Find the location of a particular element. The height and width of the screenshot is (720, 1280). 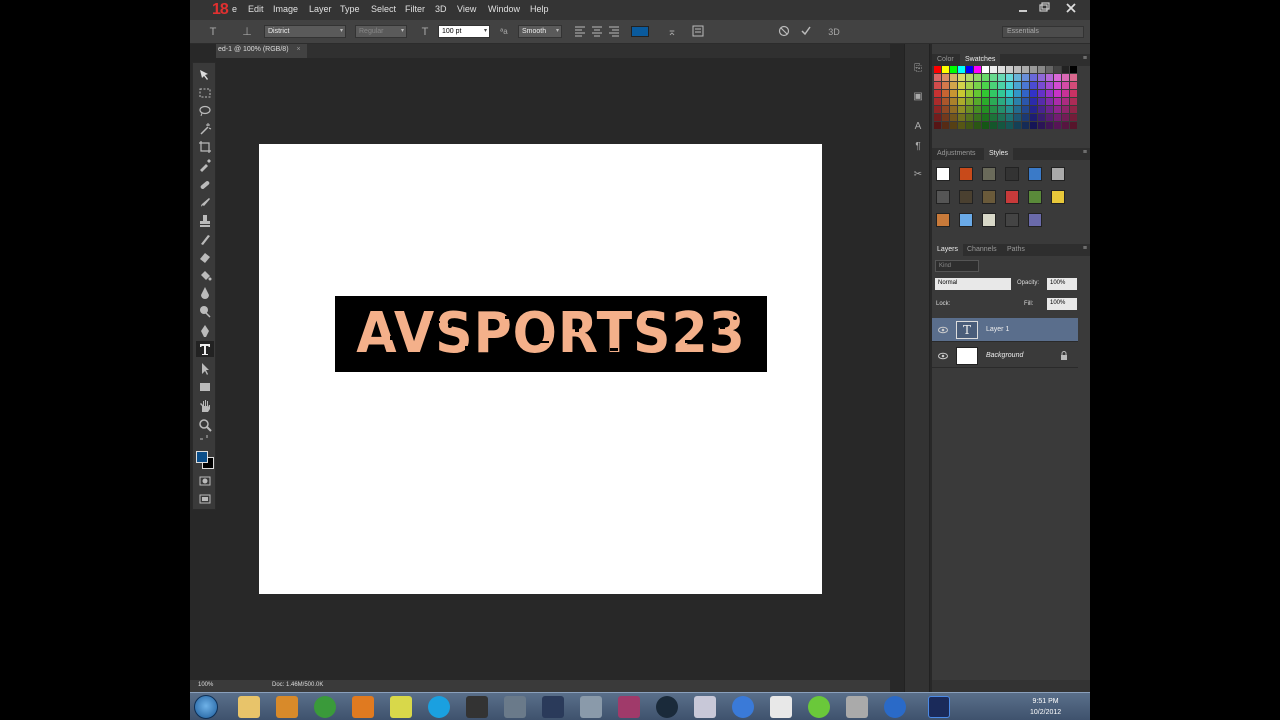

hand-tool-icon is located at coordinates (205, 407).